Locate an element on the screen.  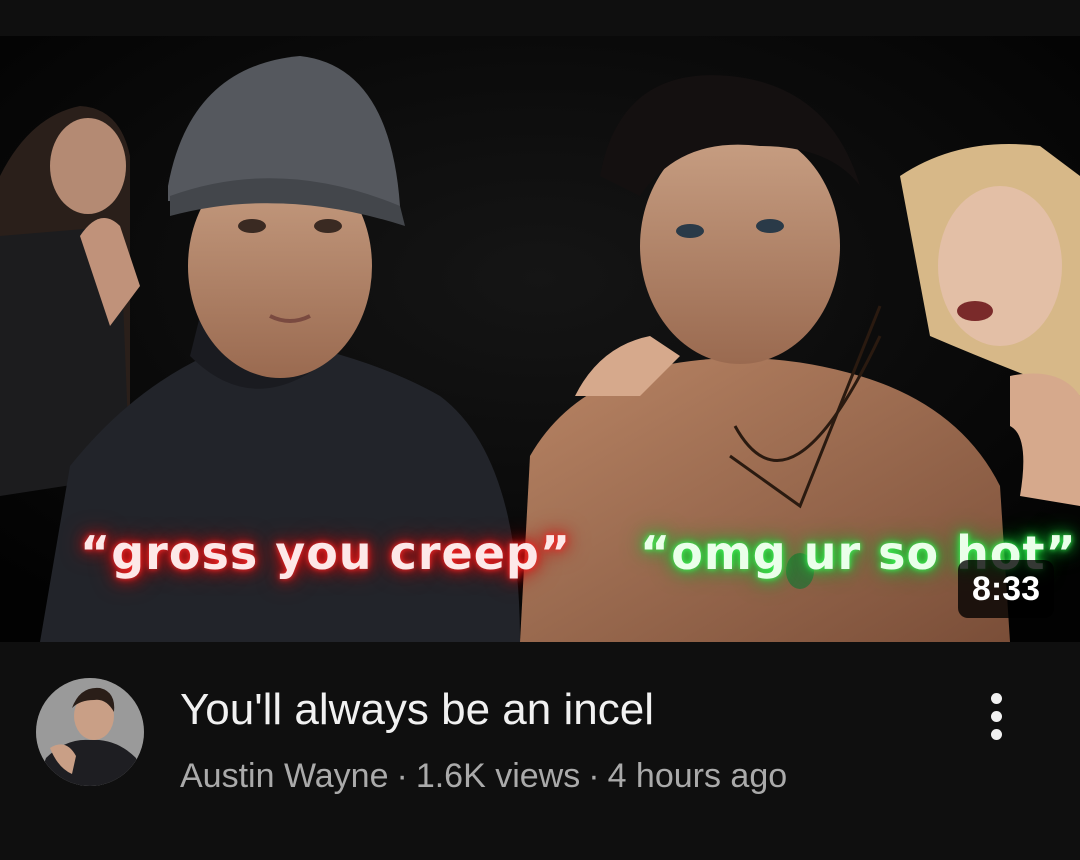
more-vertical-icon is located at coordinates (996, 716).